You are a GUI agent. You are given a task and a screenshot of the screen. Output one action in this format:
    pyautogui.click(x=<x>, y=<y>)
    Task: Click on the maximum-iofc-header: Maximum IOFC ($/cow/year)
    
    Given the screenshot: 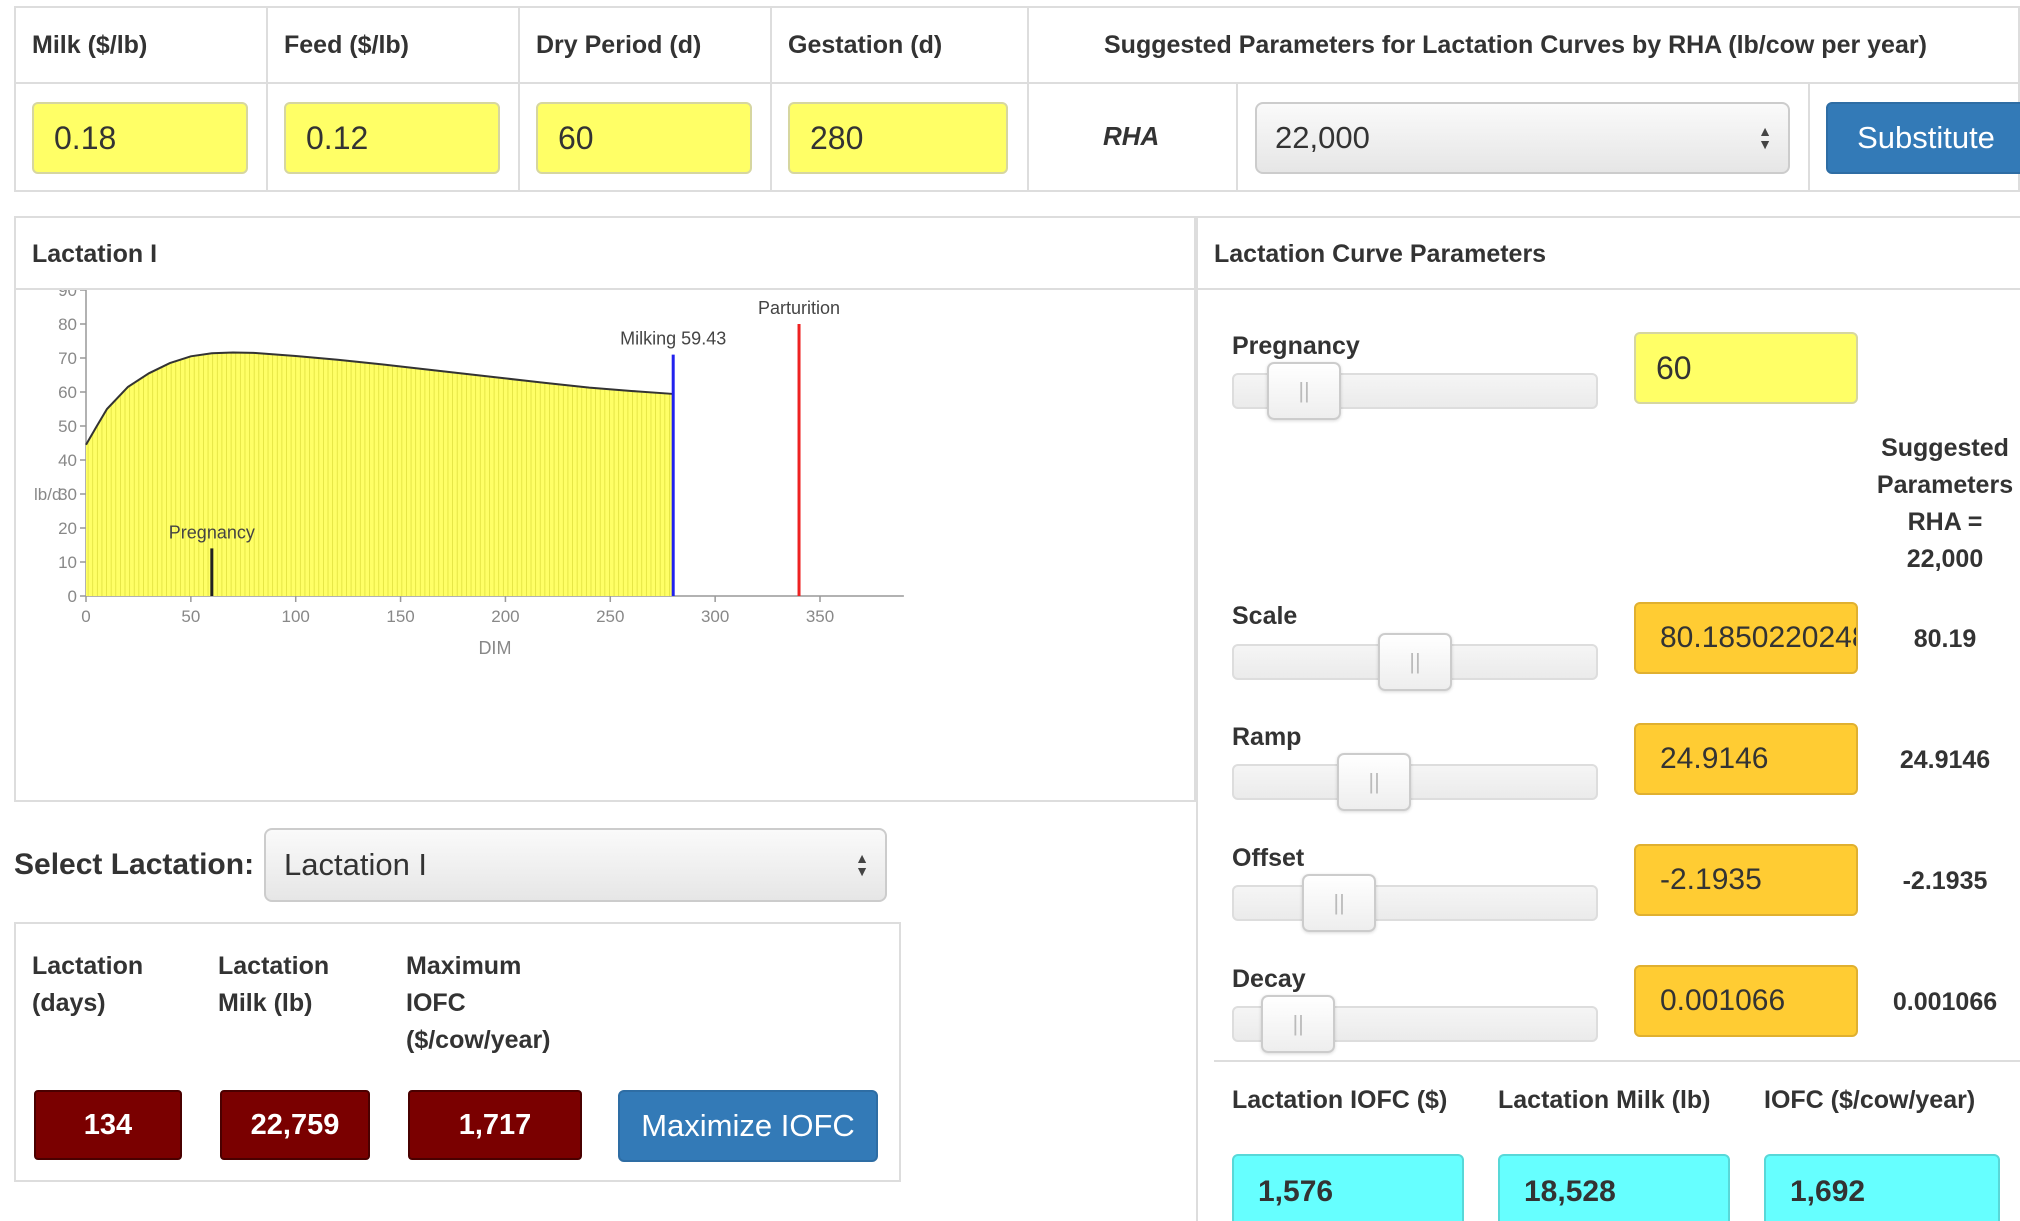 What is the action you would take?
    pyautogui.click(x=478, y=1003)
    